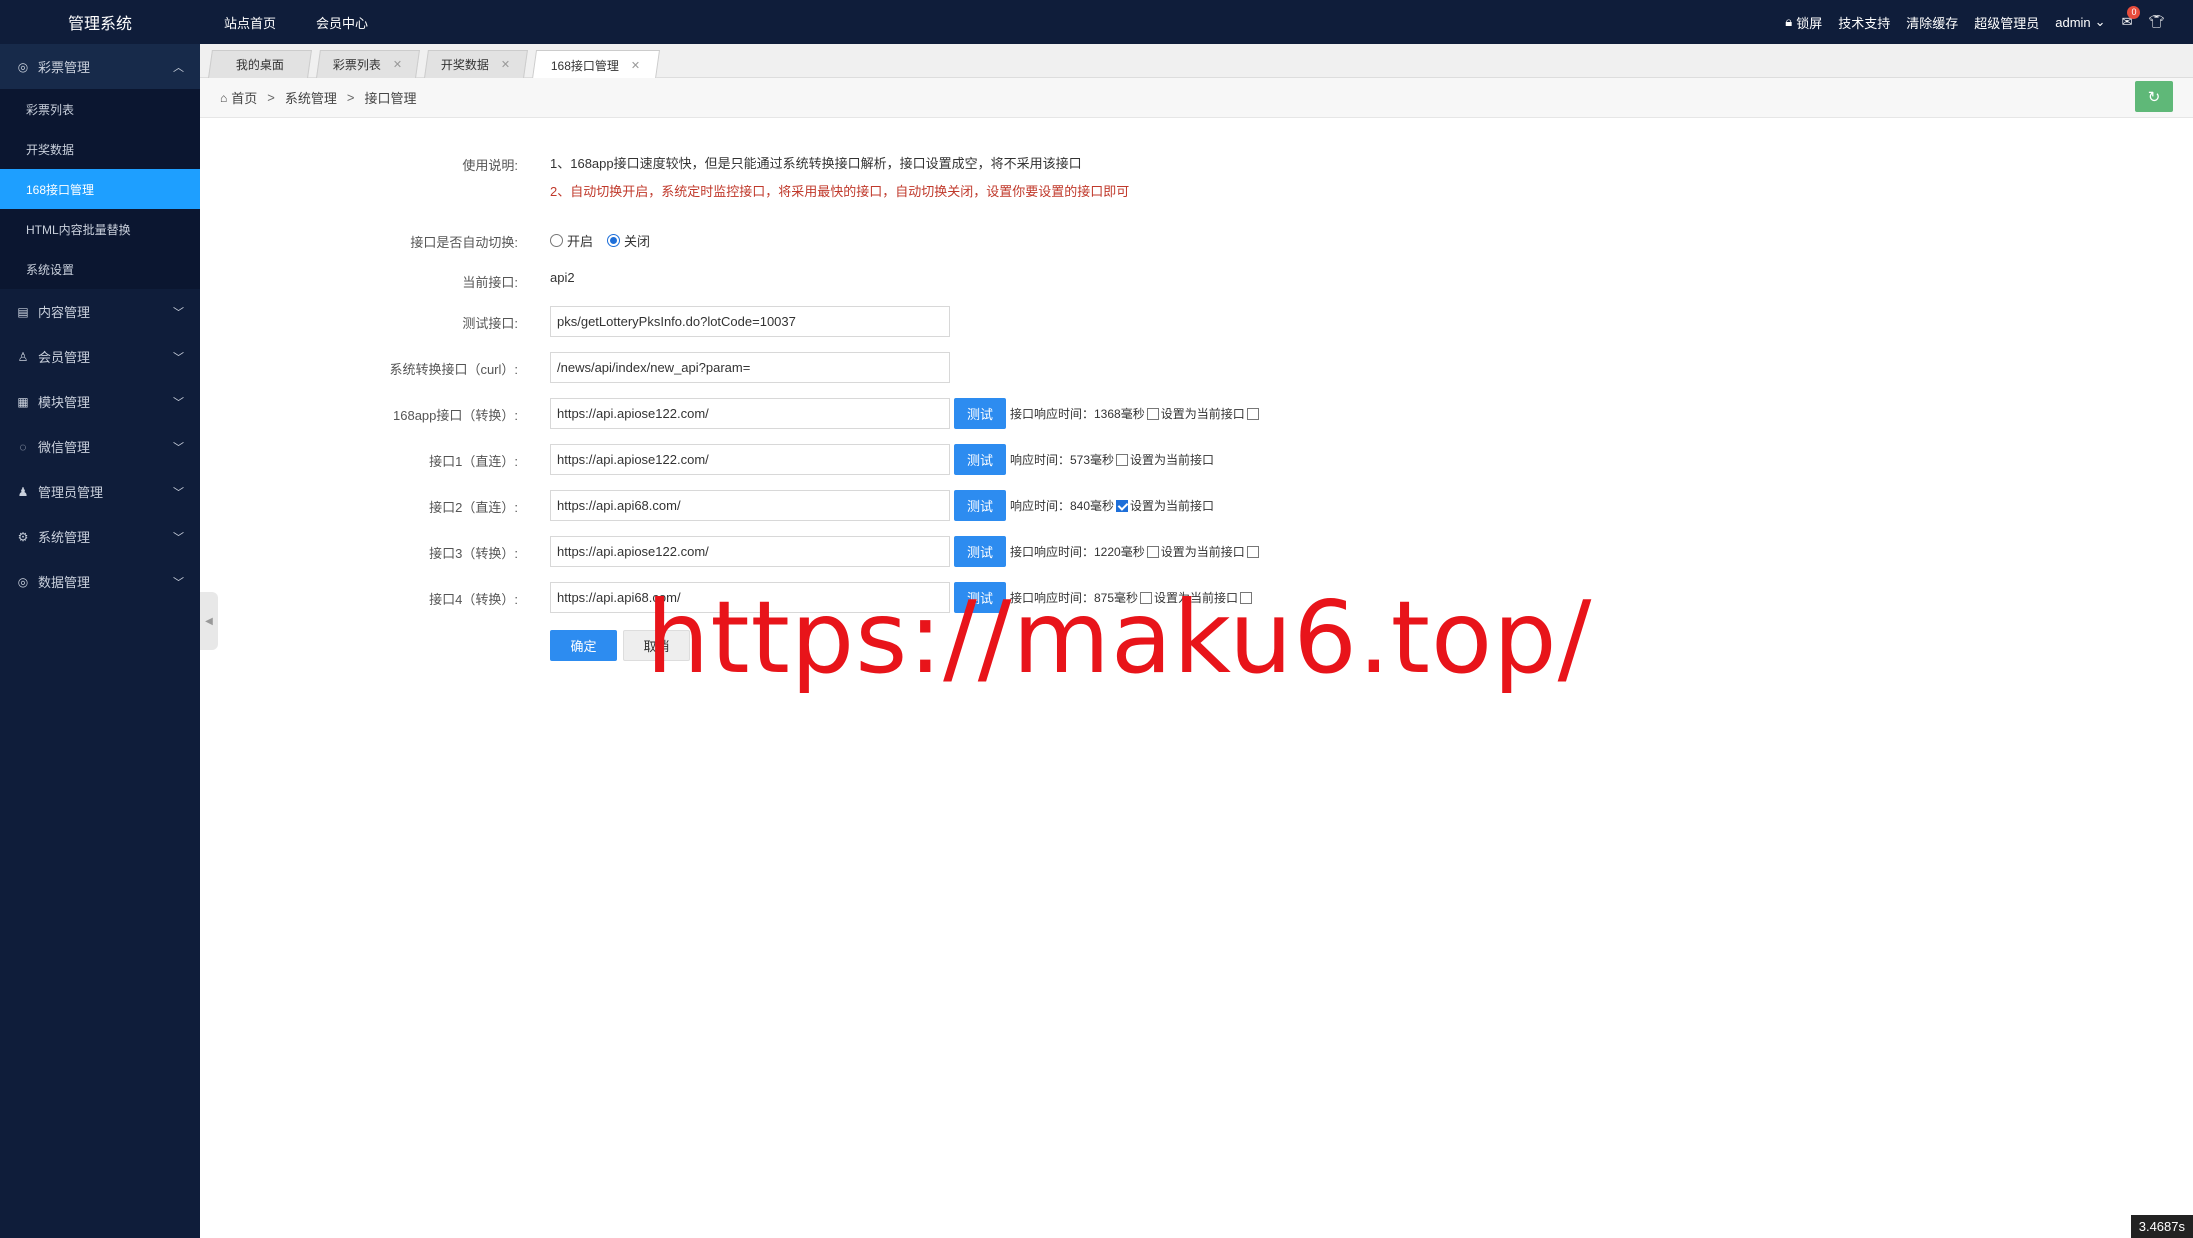 The image size is (2193, 1238). What do you see at coordinates (178, 67) in the screenshot?
I see `chevron-up-icon: ︿` at bounding box center [178, 67].